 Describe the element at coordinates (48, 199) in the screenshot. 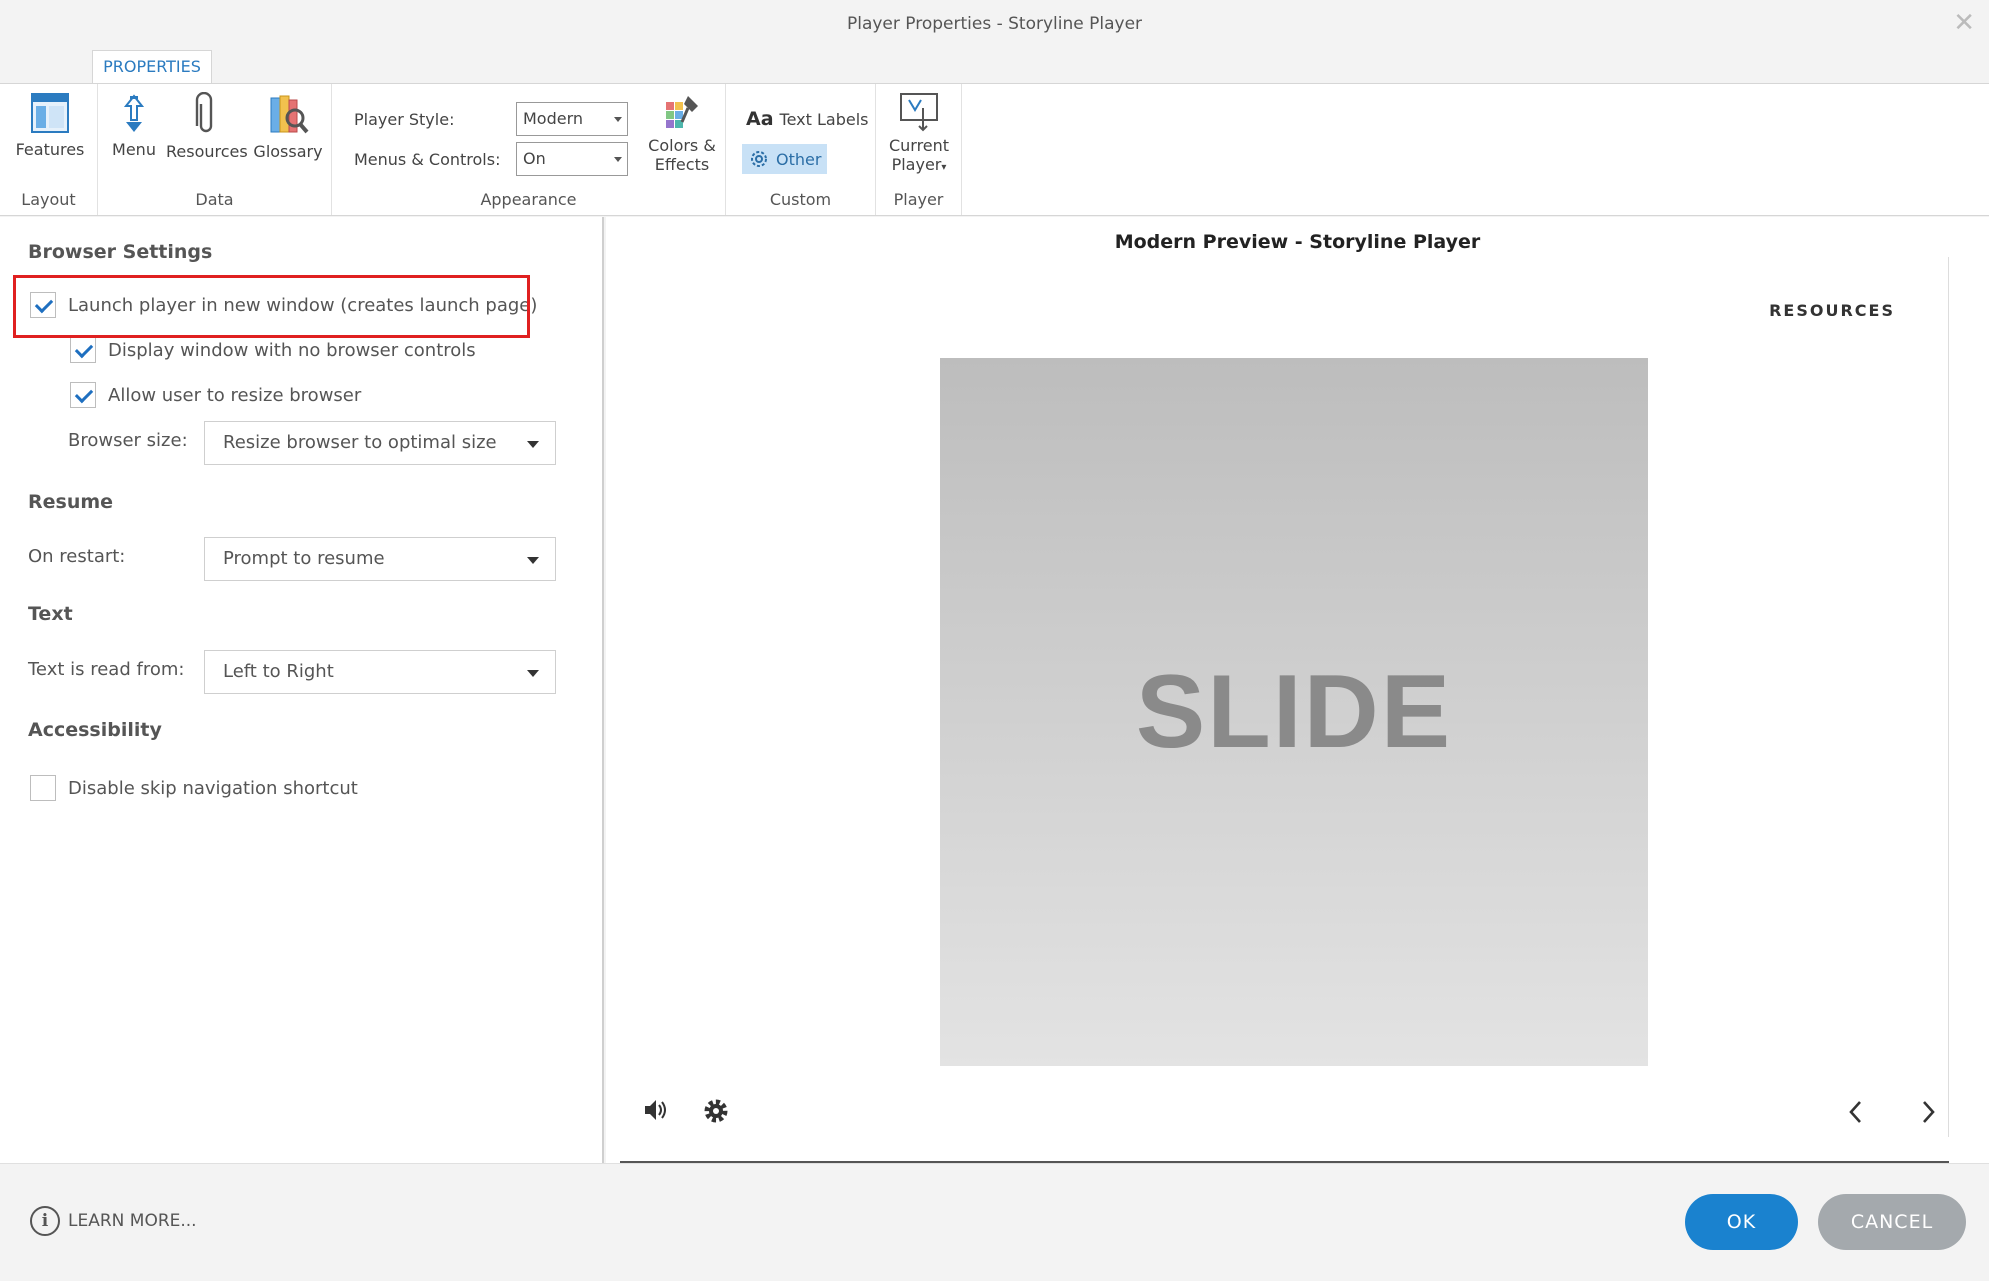

I see `layout-group-label: Layout` at that location.